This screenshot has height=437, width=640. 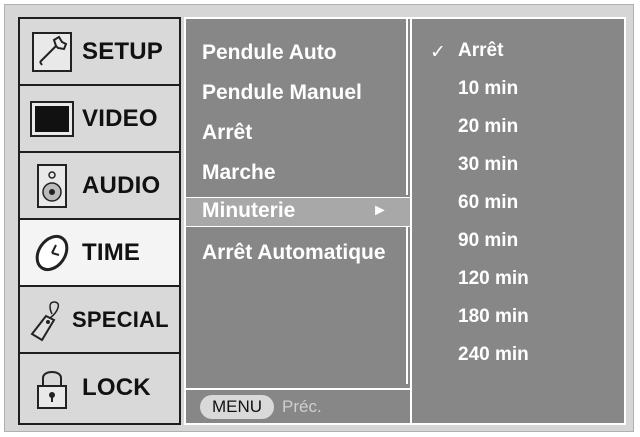 What do you see at coordinates (493, 355) in the screenshot?
I see `option-240-min: 240 min` at bounding box center [493, 355].